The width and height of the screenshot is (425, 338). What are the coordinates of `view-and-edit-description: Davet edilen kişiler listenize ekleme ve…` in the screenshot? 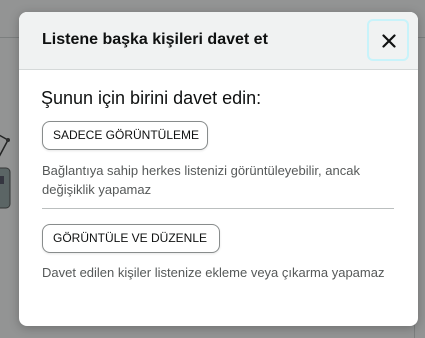 It's located at (213, 272).